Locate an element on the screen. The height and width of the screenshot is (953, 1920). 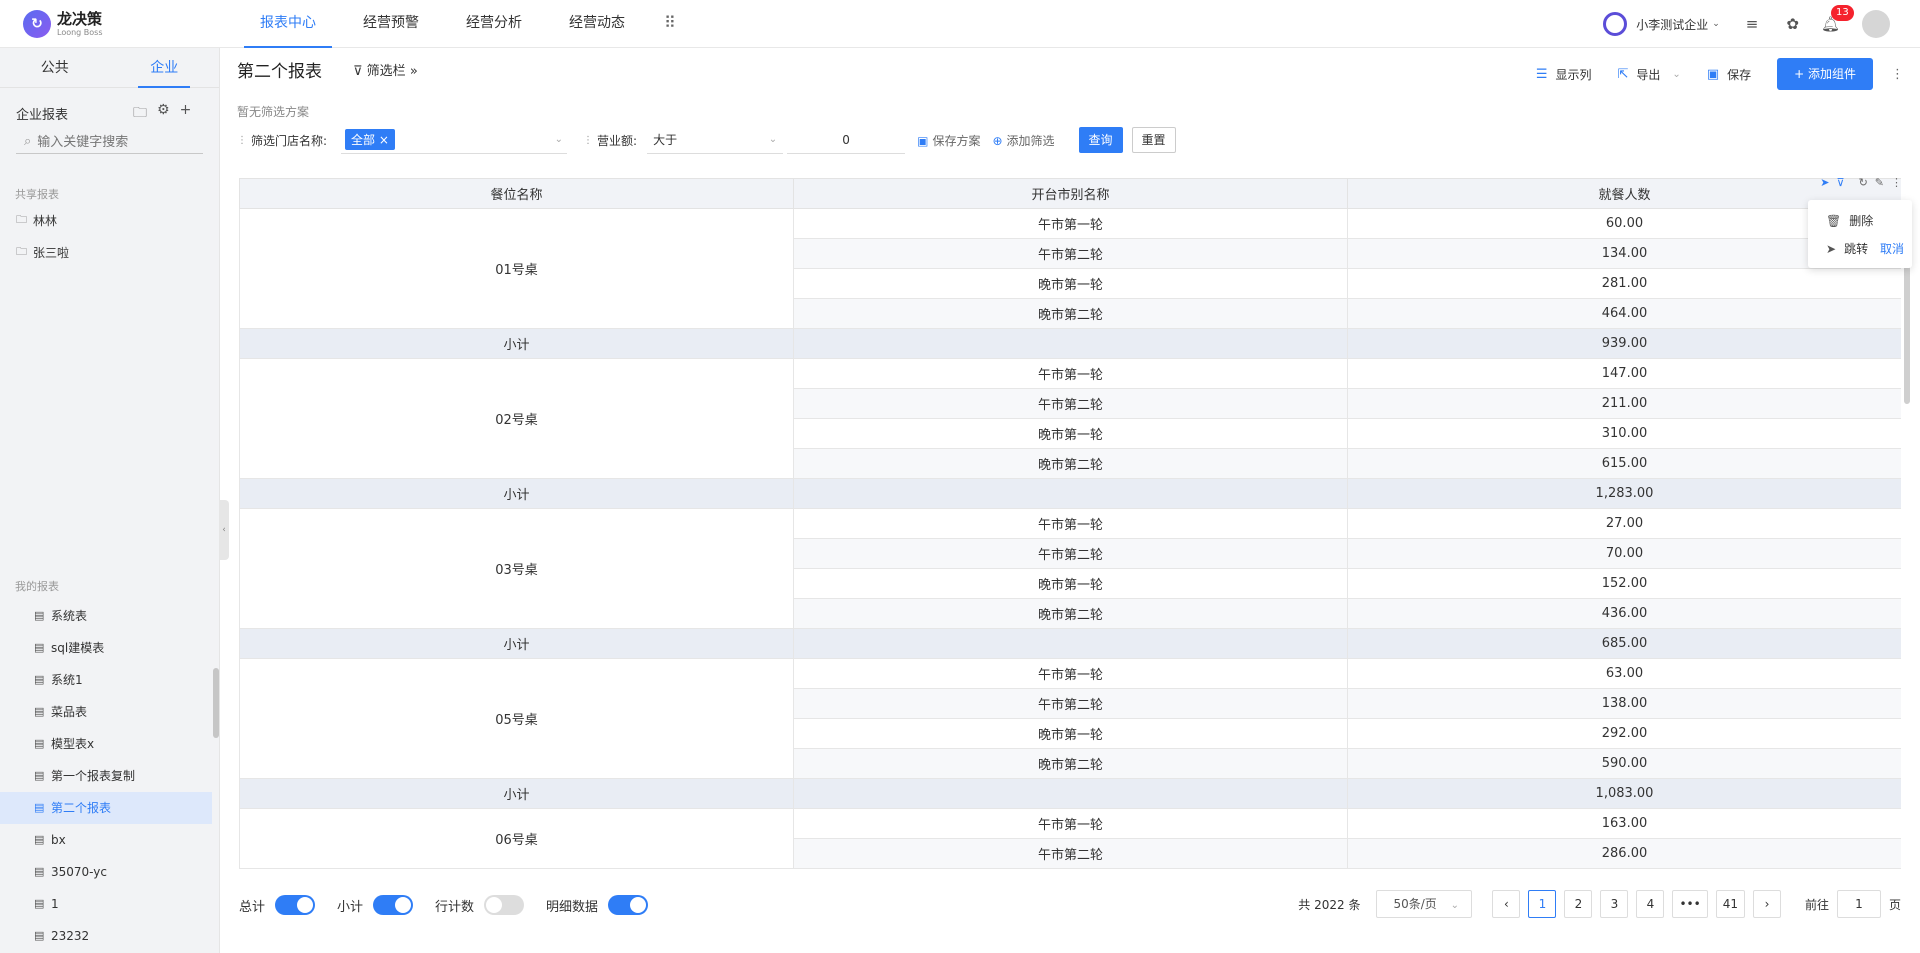
enterprise-switcher: 小李测试企业 is located at coordinates (1672, 24).